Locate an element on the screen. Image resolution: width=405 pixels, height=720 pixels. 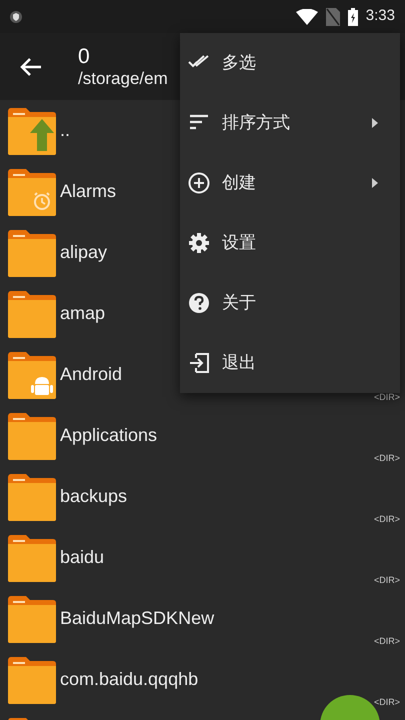
file-name: com.baidu.qqqhb is located at coordinates (129, 679).